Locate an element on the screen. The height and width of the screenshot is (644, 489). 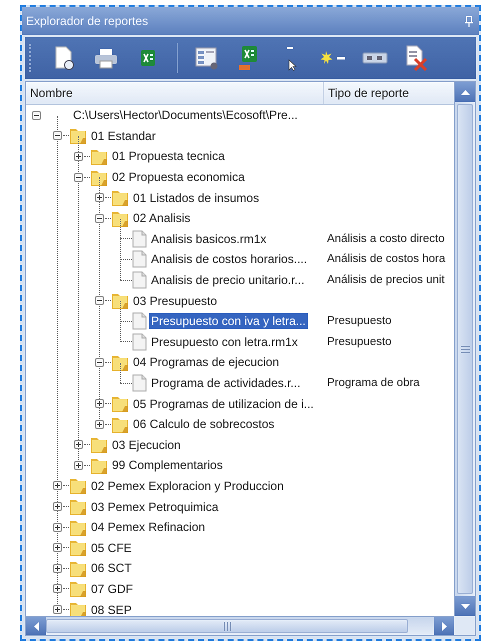
tree-item: 08 SEP is located at coordinates (111, 609).